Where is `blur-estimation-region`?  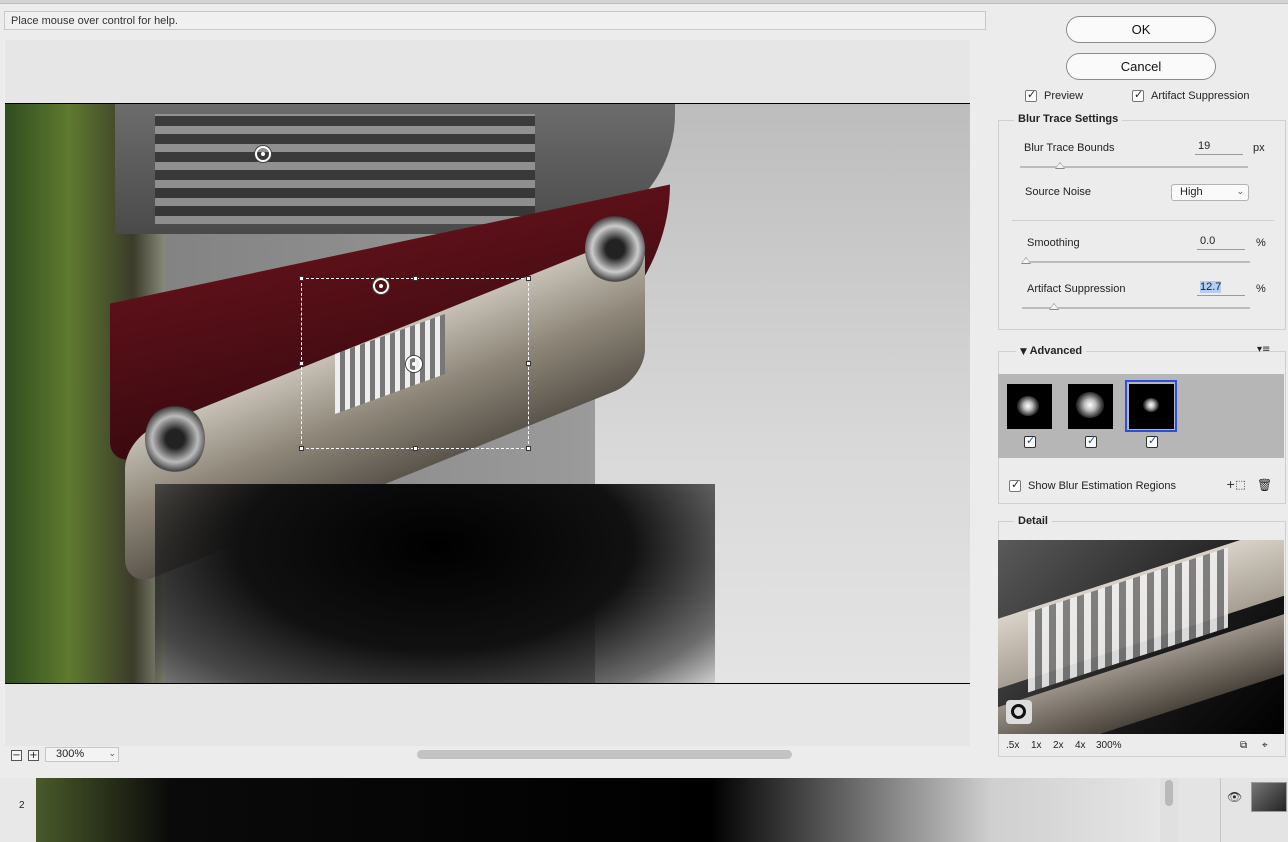
blur-estimation-region is located at coordinates (415, 363).